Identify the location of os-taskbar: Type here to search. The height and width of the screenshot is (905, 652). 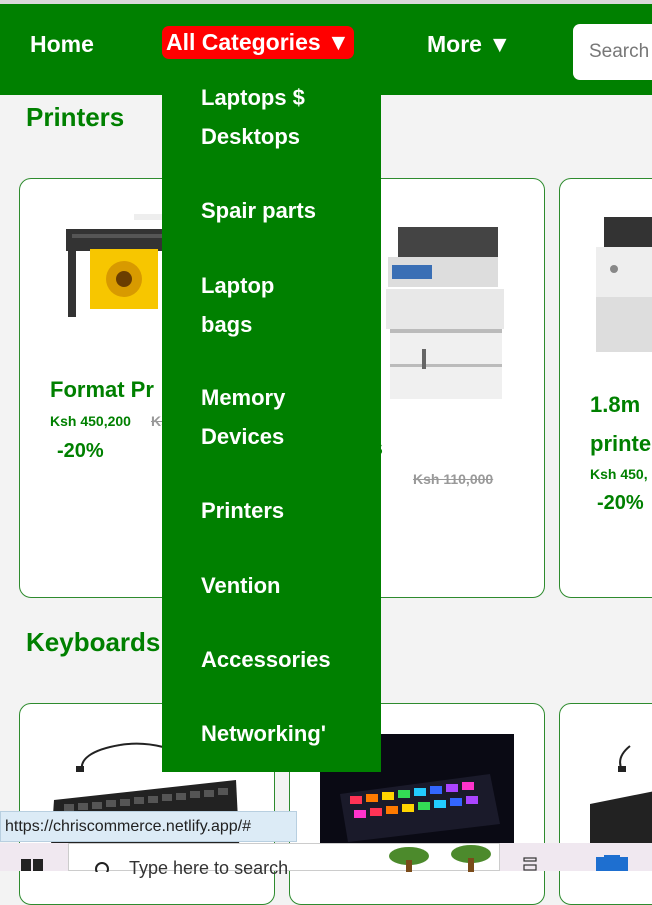
(326, 860).